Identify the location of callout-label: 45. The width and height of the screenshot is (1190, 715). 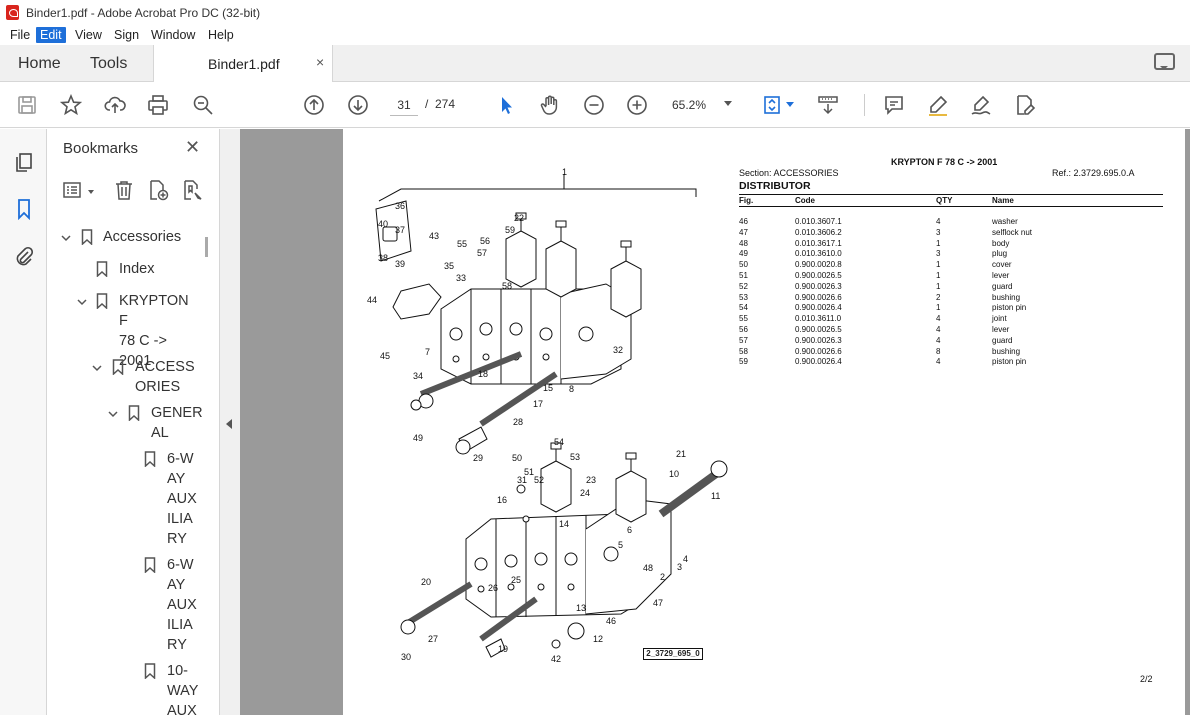
(385, 356).